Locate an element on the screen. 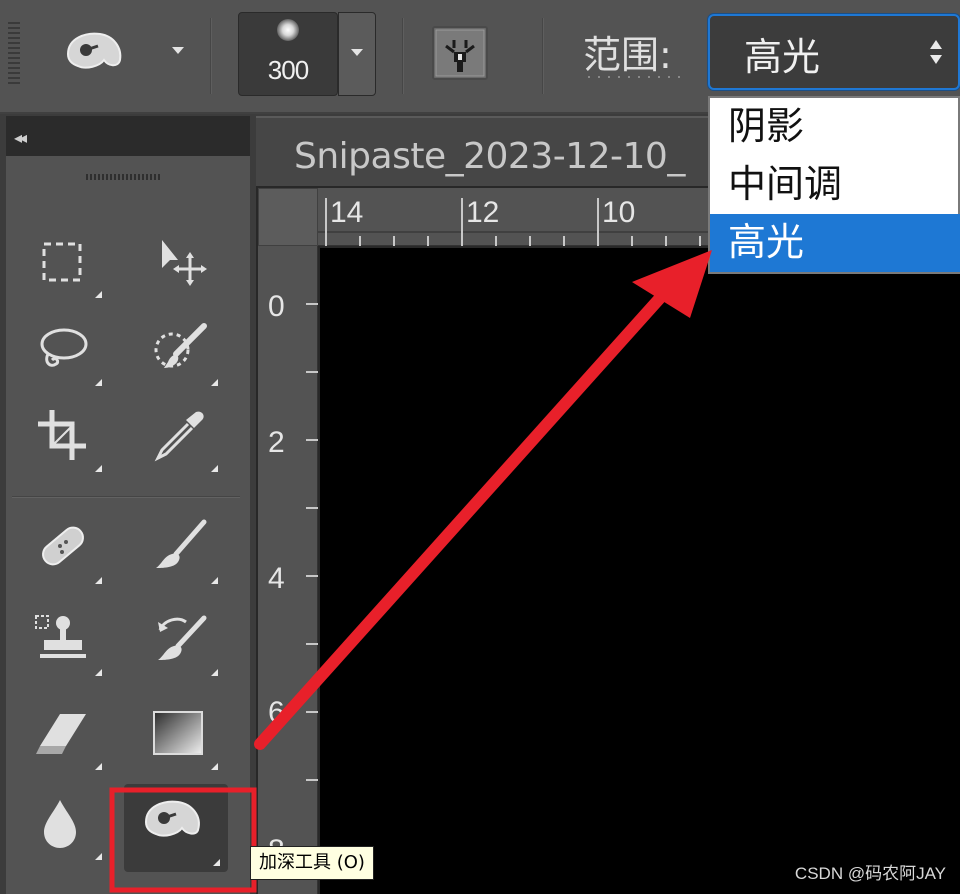 The height and width of the screenshot is (894, 960). collapse-panel-icon: ◂◂ is located at coordinates (20, 137).